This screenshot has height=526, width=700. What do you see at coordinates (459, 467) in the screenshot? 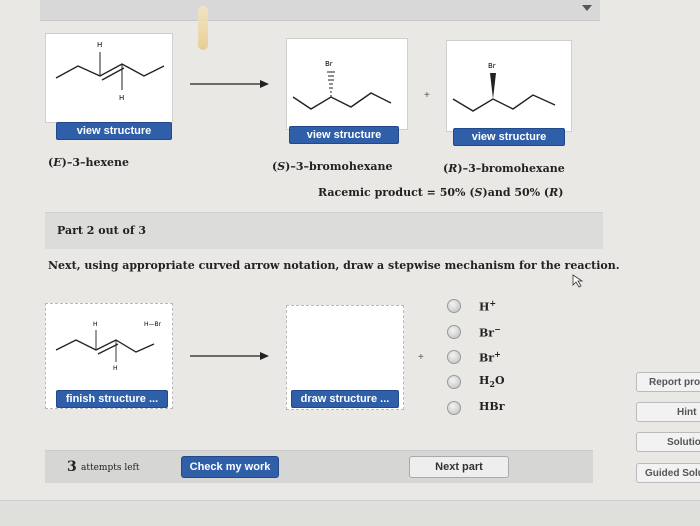
I see `next-part-button: Next part` at bounding box center [459, 467].